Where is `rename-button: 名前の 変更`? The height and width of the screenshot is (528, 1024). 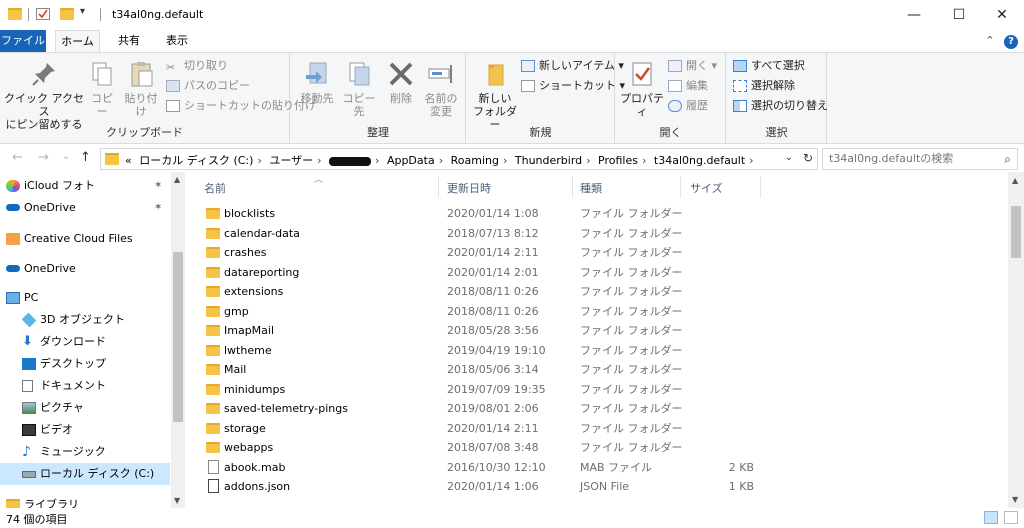
rename-button: 名前の 変更 is located at coordinates (441, 88).